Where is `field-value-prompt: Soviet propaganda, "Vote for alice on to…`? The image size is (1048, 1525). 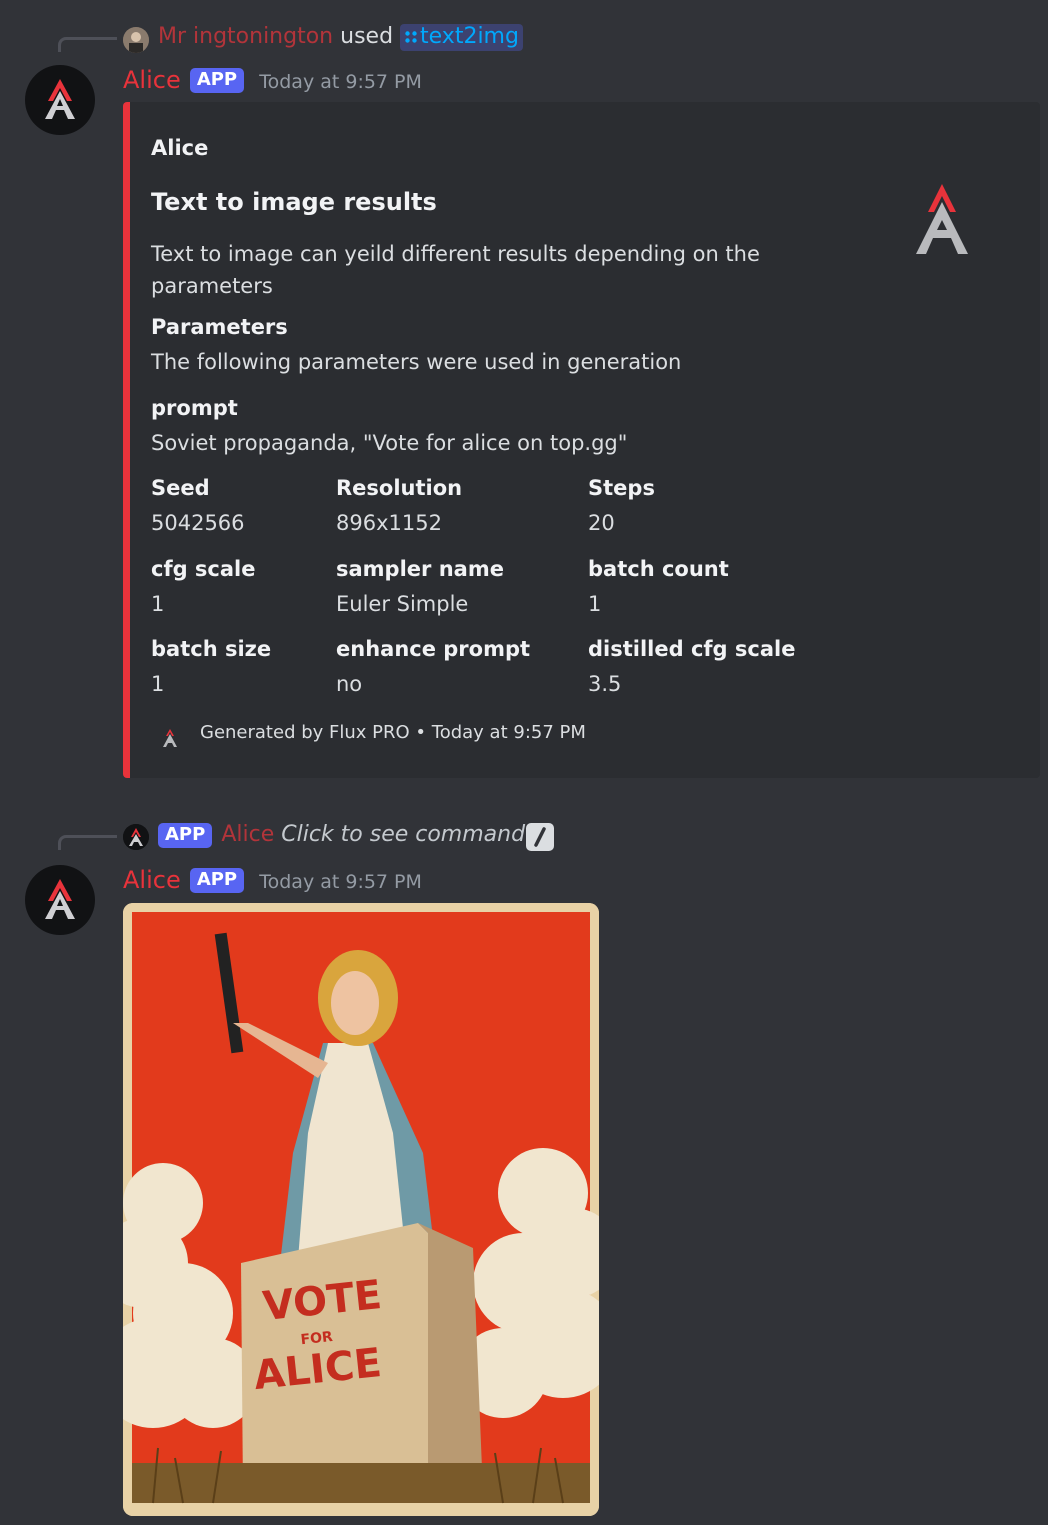
field-value-prompt: Soviet propaganda, "Vote for alice on to… is located at coordinates (389, 443).